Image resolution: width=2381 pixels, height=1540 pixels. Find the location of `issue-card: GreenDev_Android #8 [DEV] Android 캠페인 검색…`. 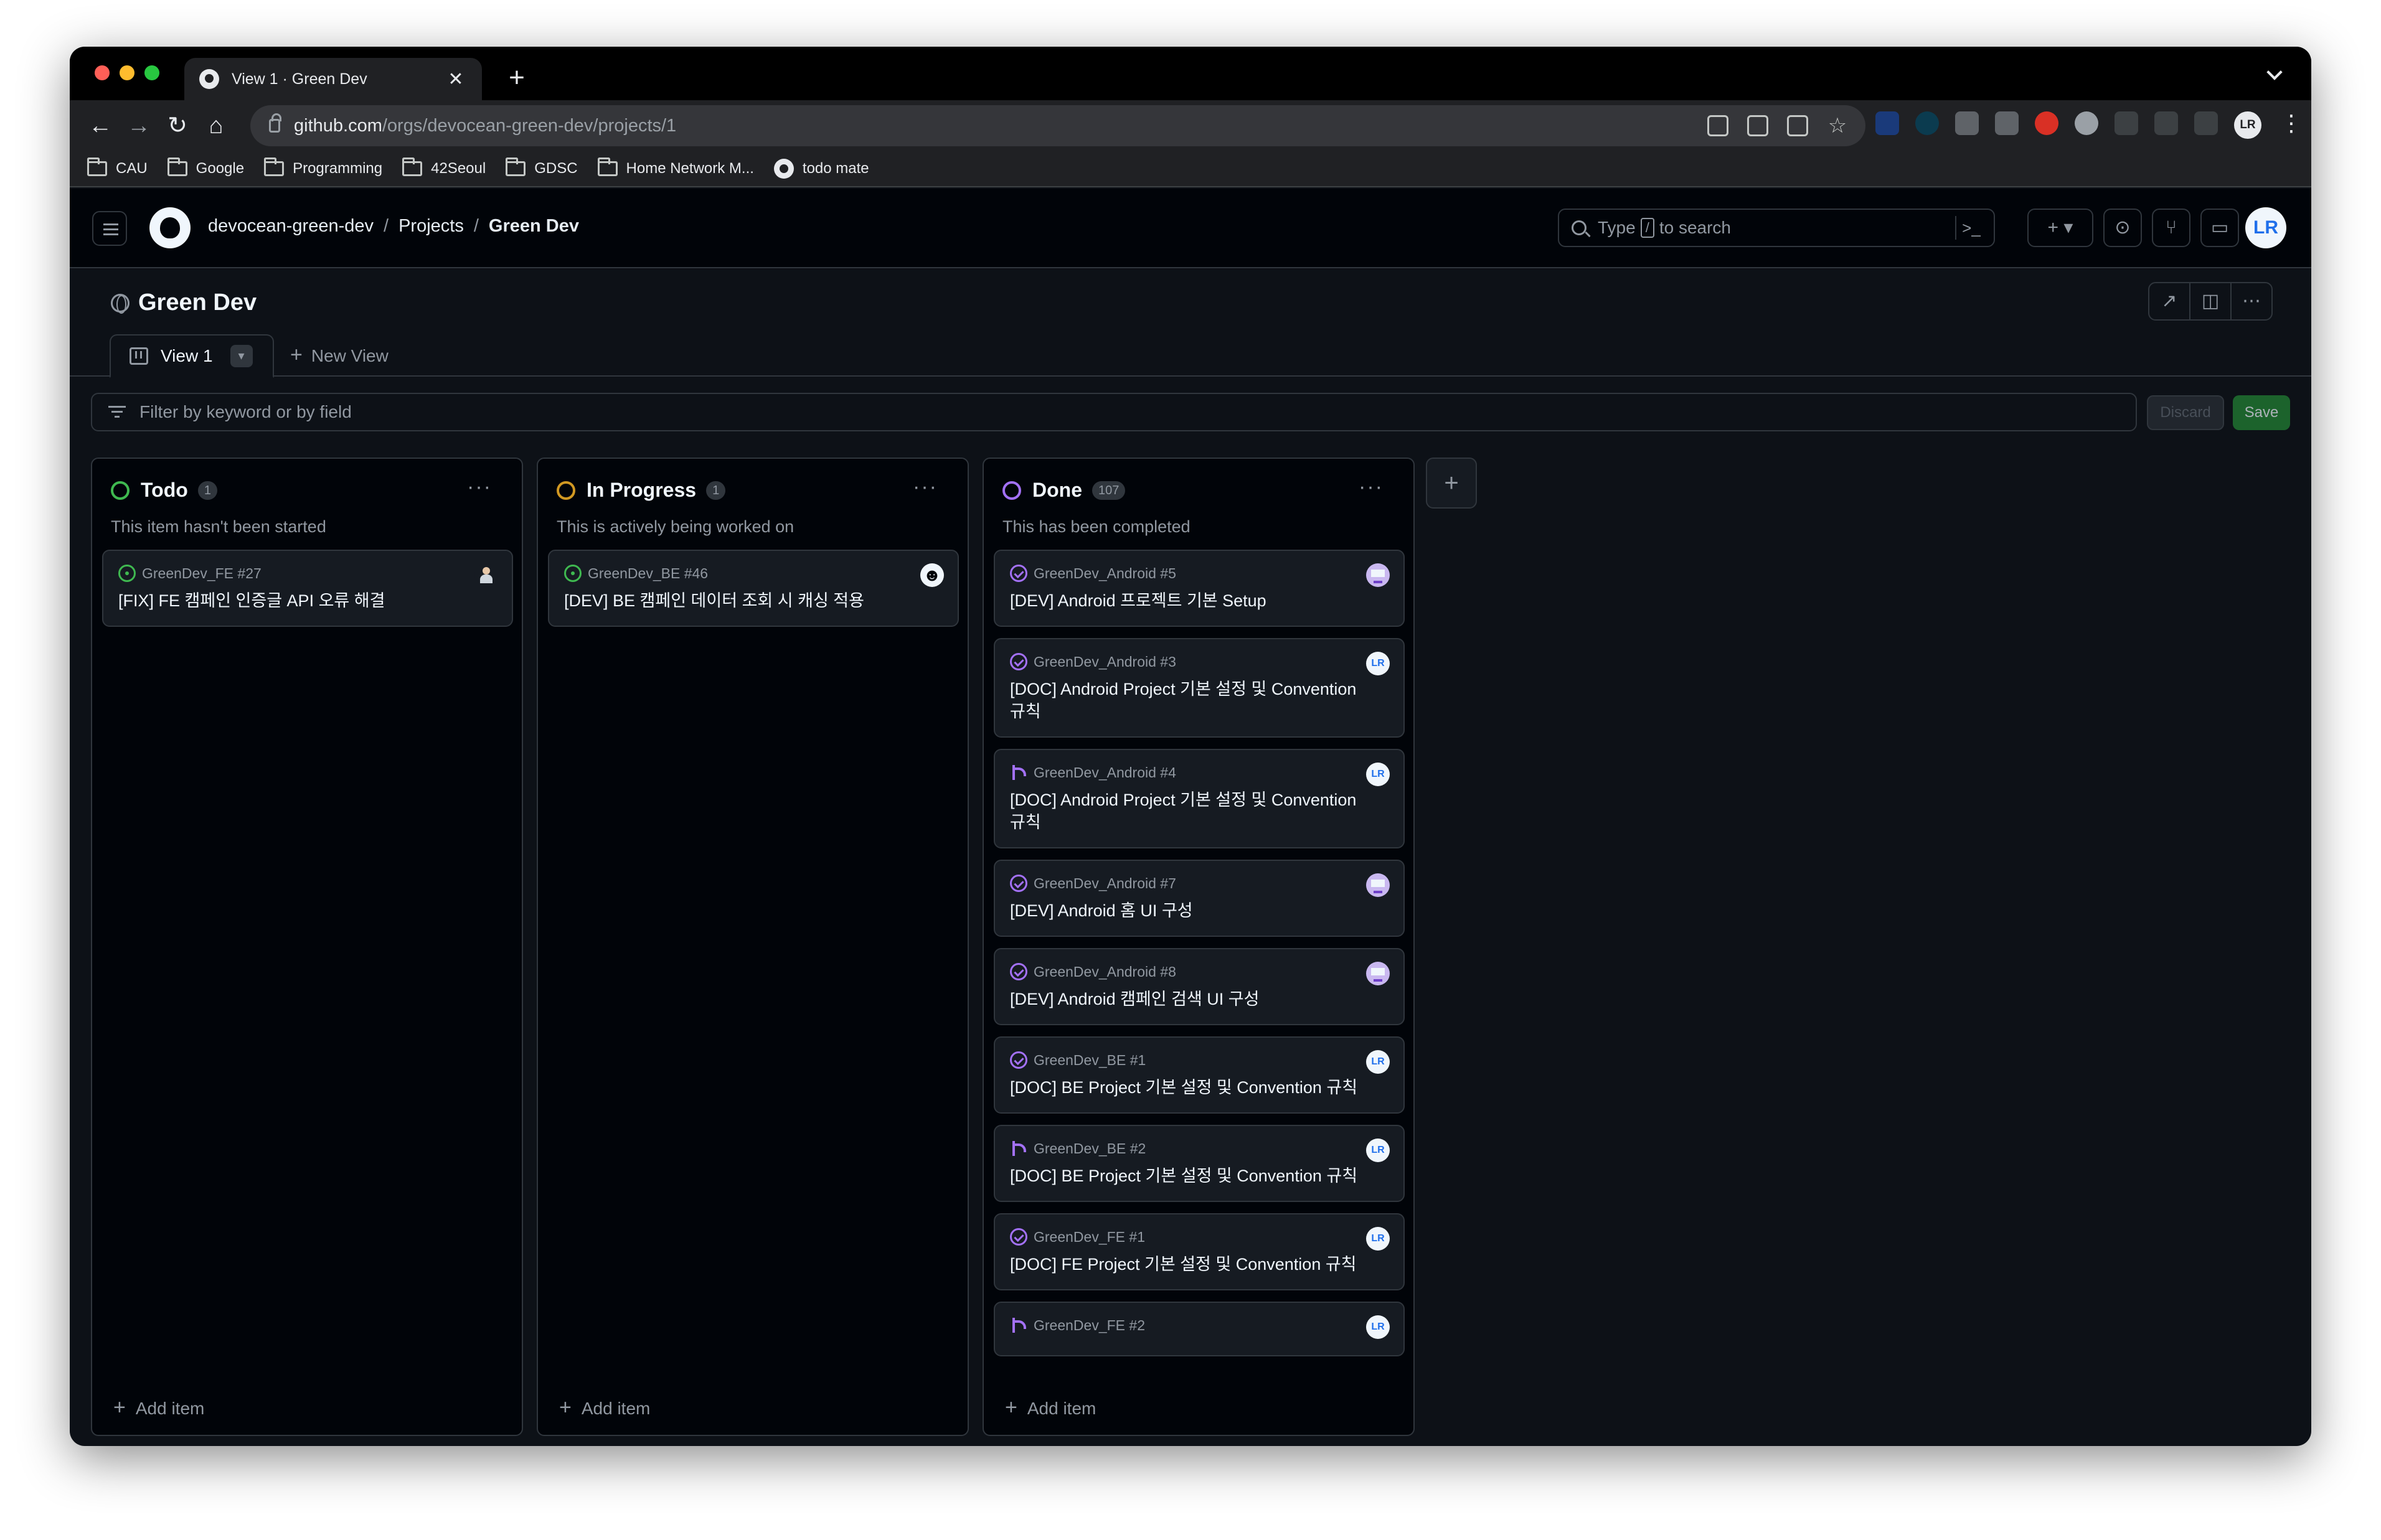

issue-card: GreenDev_Android #8 [DEV] Android 캠페인 검색… is located at coordinates (1199, 986).